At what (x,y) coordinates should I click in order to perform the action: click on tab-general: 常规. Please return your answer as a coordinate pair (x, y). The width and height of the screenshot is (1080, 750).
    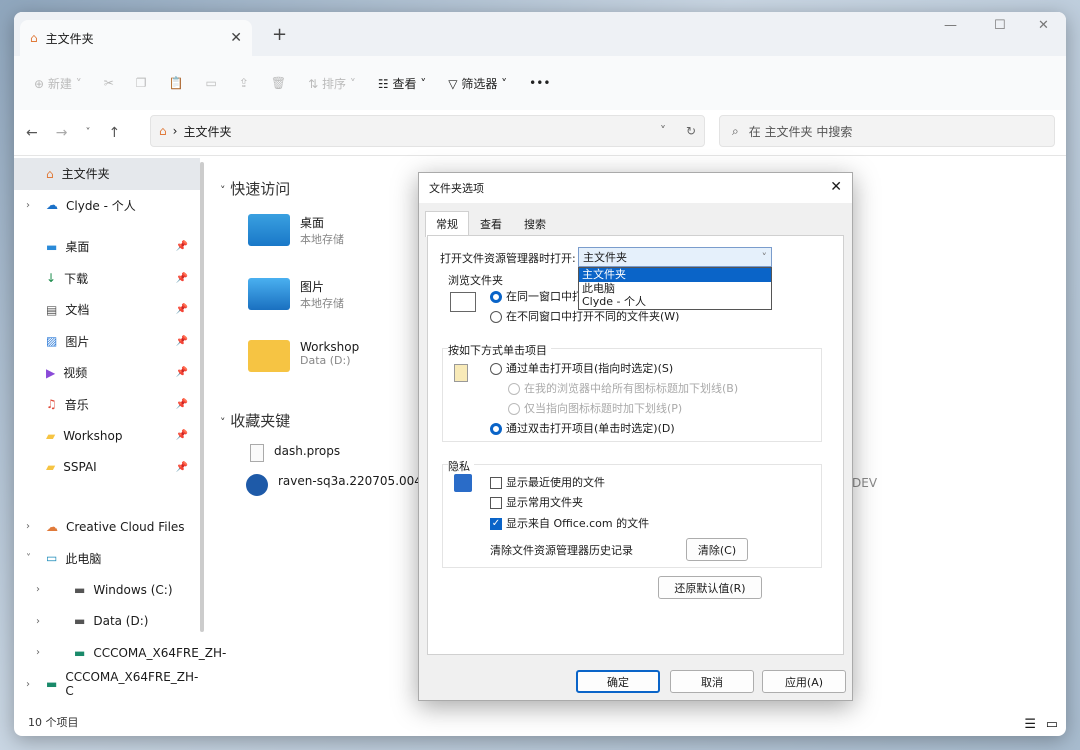
    Looking at the image, I should click on (447, 224).